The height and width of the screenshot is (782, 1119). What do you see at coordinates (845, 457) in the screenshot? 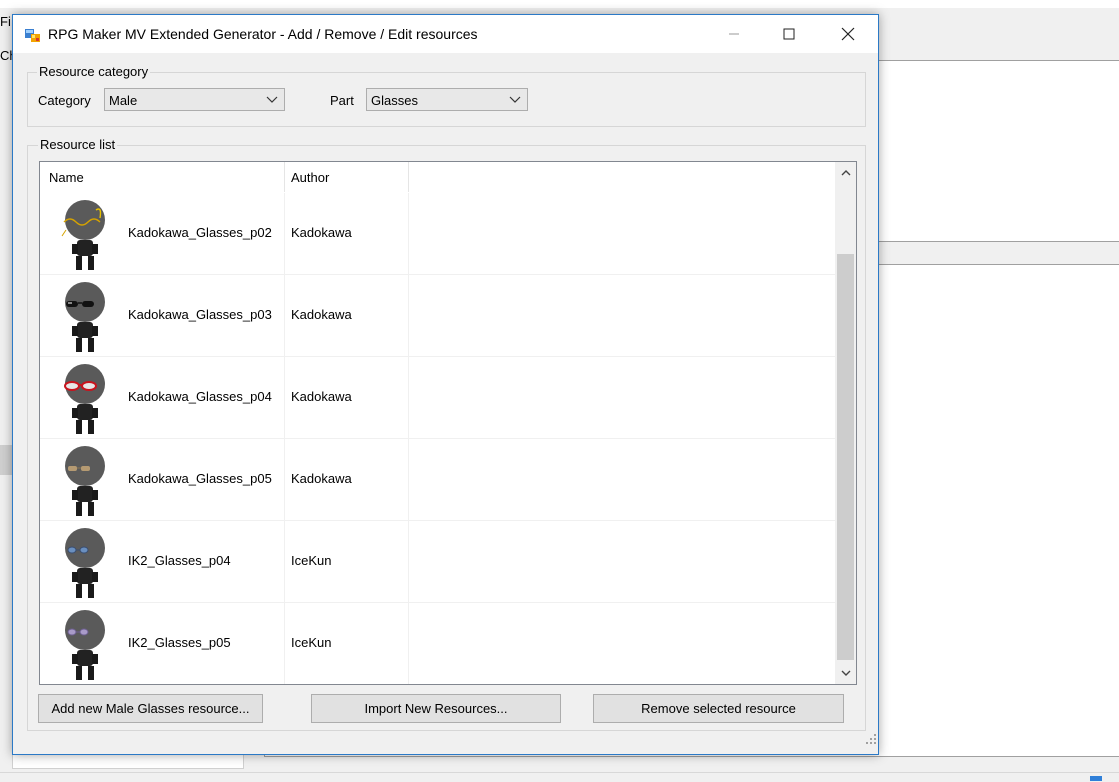
I see `scrollbar-thumb` at bounding box center [845, 457].